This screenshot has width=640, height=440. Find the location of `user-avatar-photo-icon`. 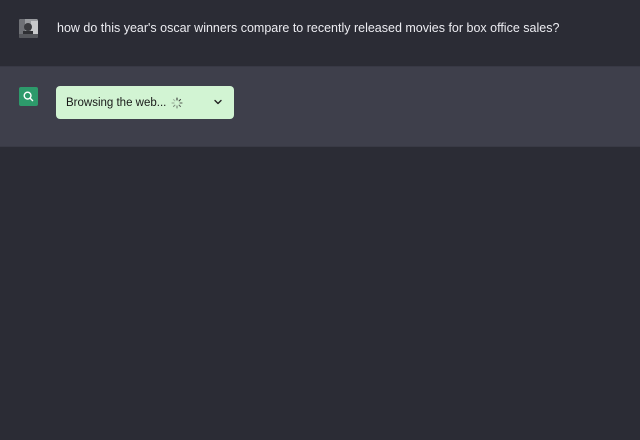

user-avatar-photo-icon is located at coordinates (28, 28).